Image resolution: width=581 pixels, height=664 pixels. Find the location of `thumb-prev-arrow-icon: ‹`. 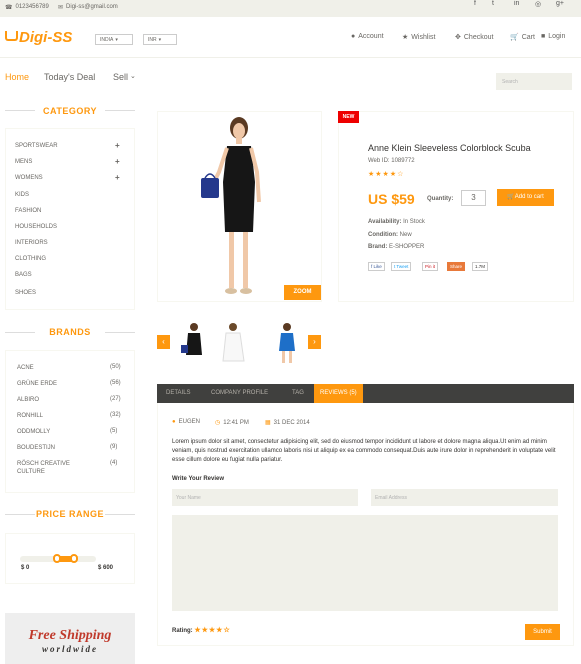

thumb-prev-arrow-icon: ‹ is located at coordinates (163, 342).